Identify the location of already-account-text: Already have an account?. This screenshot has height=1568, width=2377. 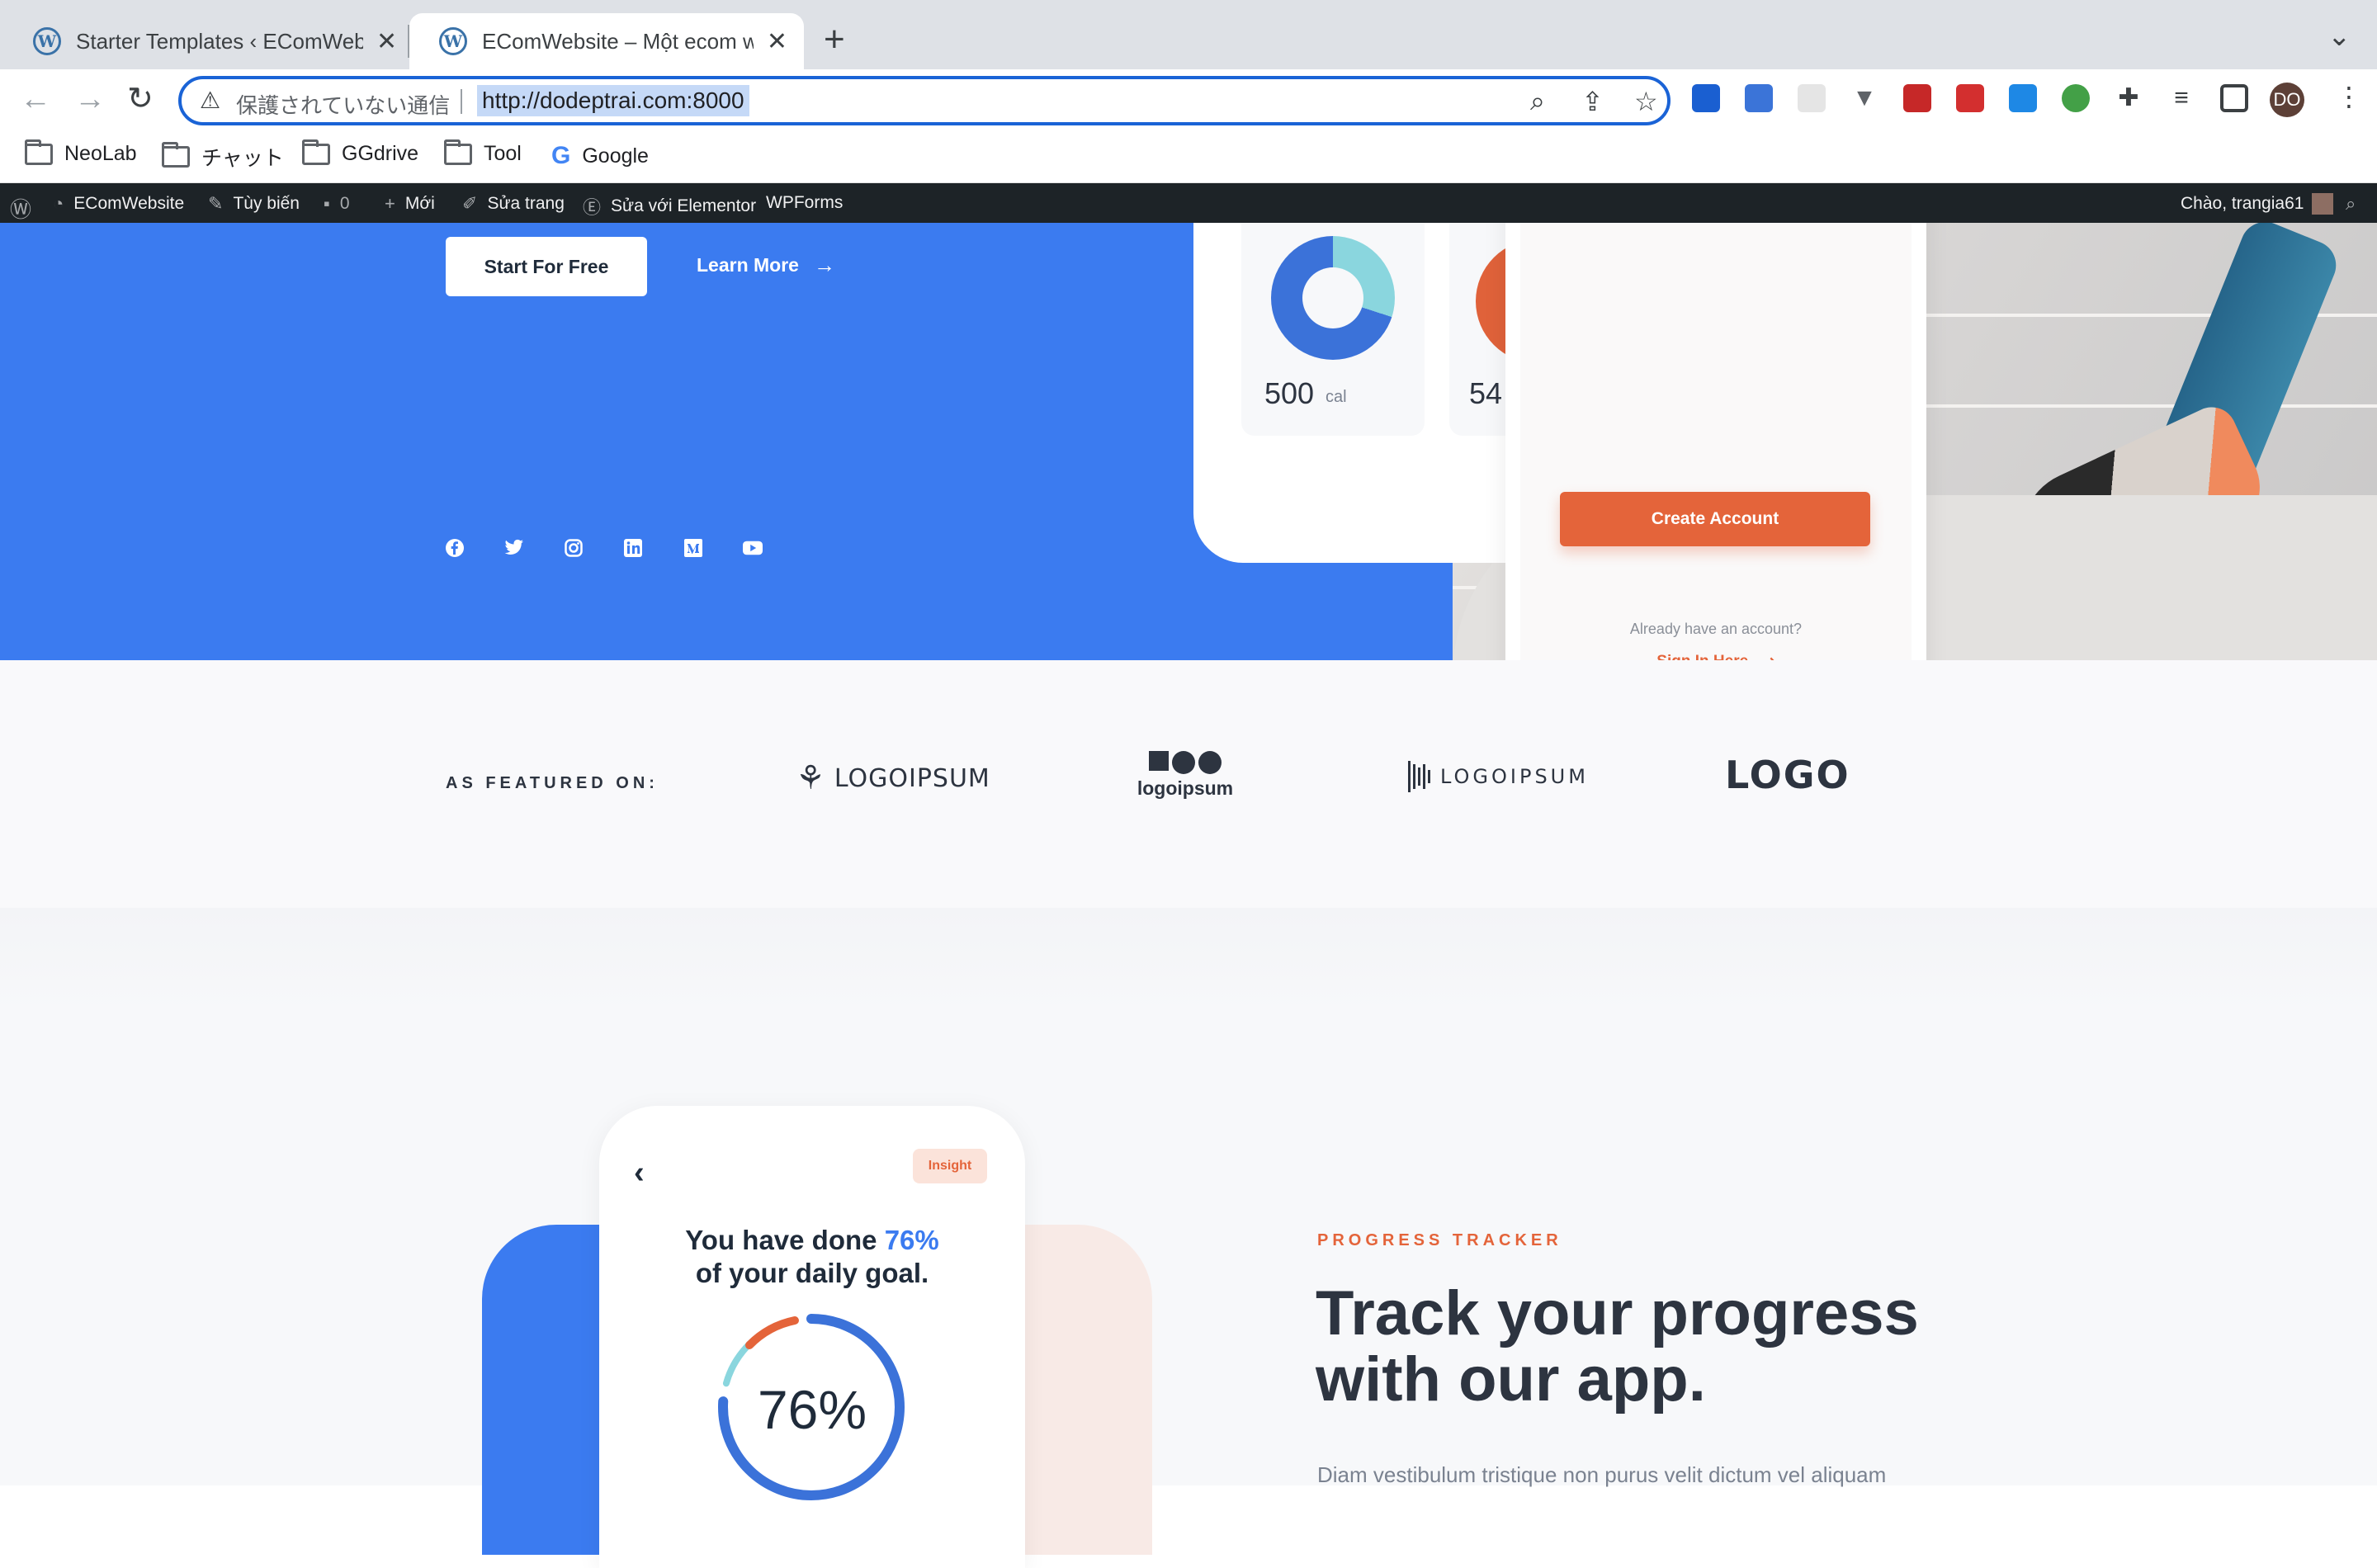
(1716, 629).